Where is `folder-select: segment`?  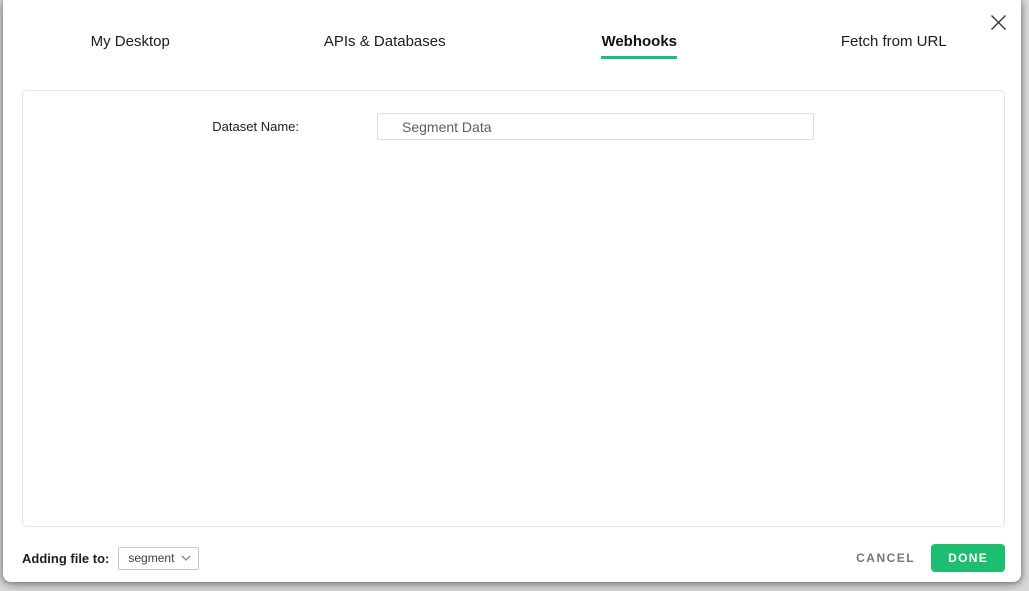 folder-select: segment is located at coordinates (159, 558).